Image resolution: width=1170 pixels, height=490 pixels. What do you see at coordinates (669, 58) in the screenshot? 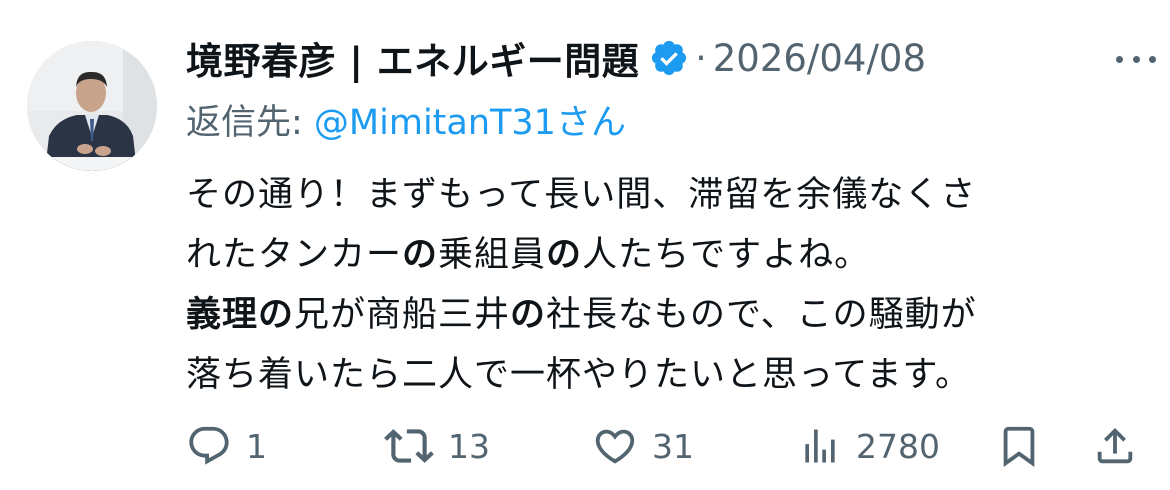
I see `verified-badge-icon` at bounding box center [669, 58].